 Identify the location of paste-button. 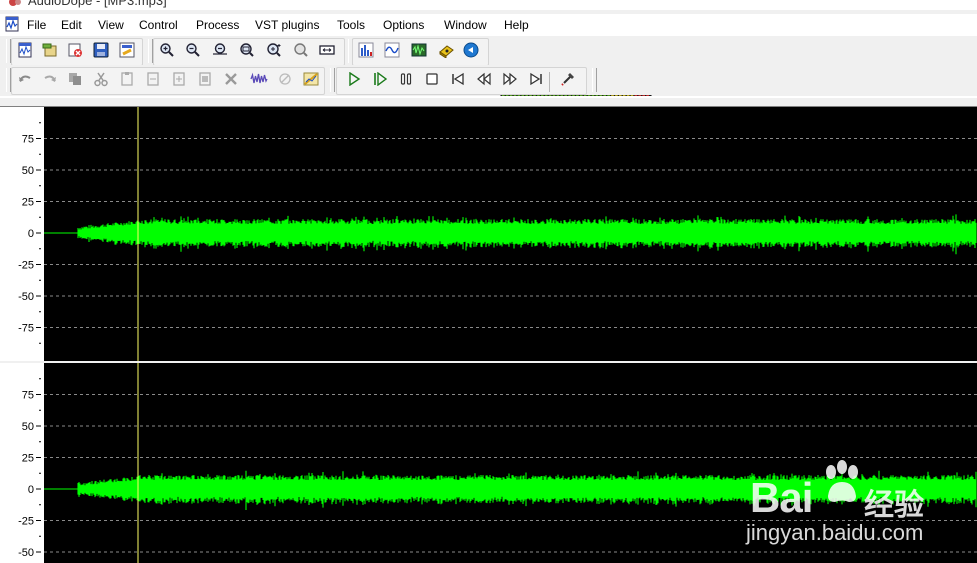
(127, 80).